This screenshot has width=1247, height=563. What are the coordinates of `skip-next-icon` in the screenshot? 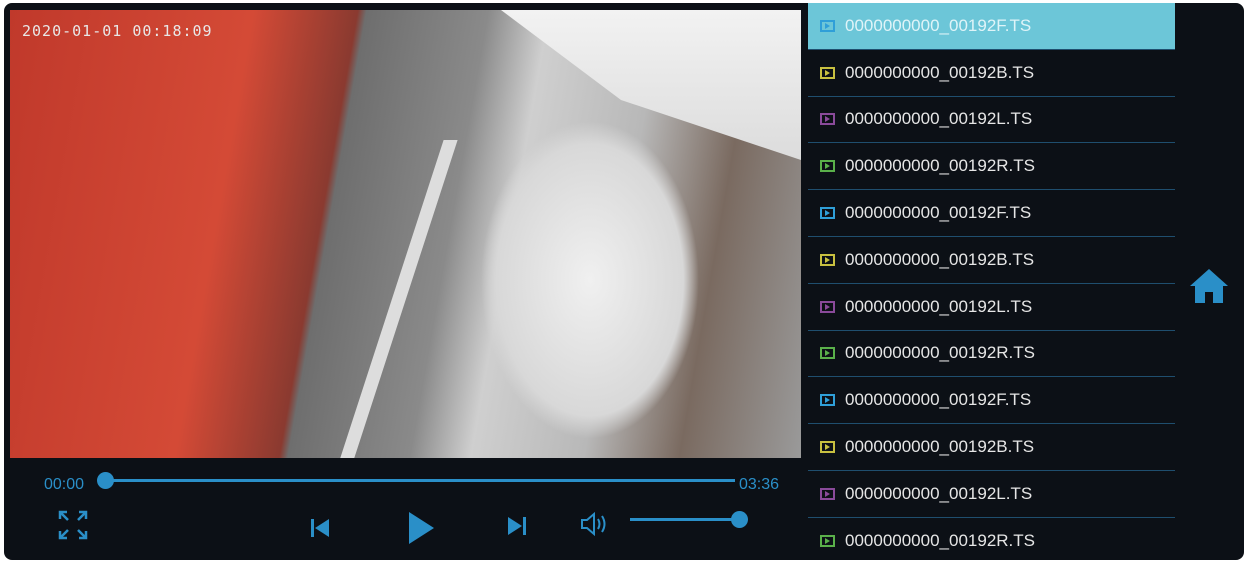 It's located at (517, 526).